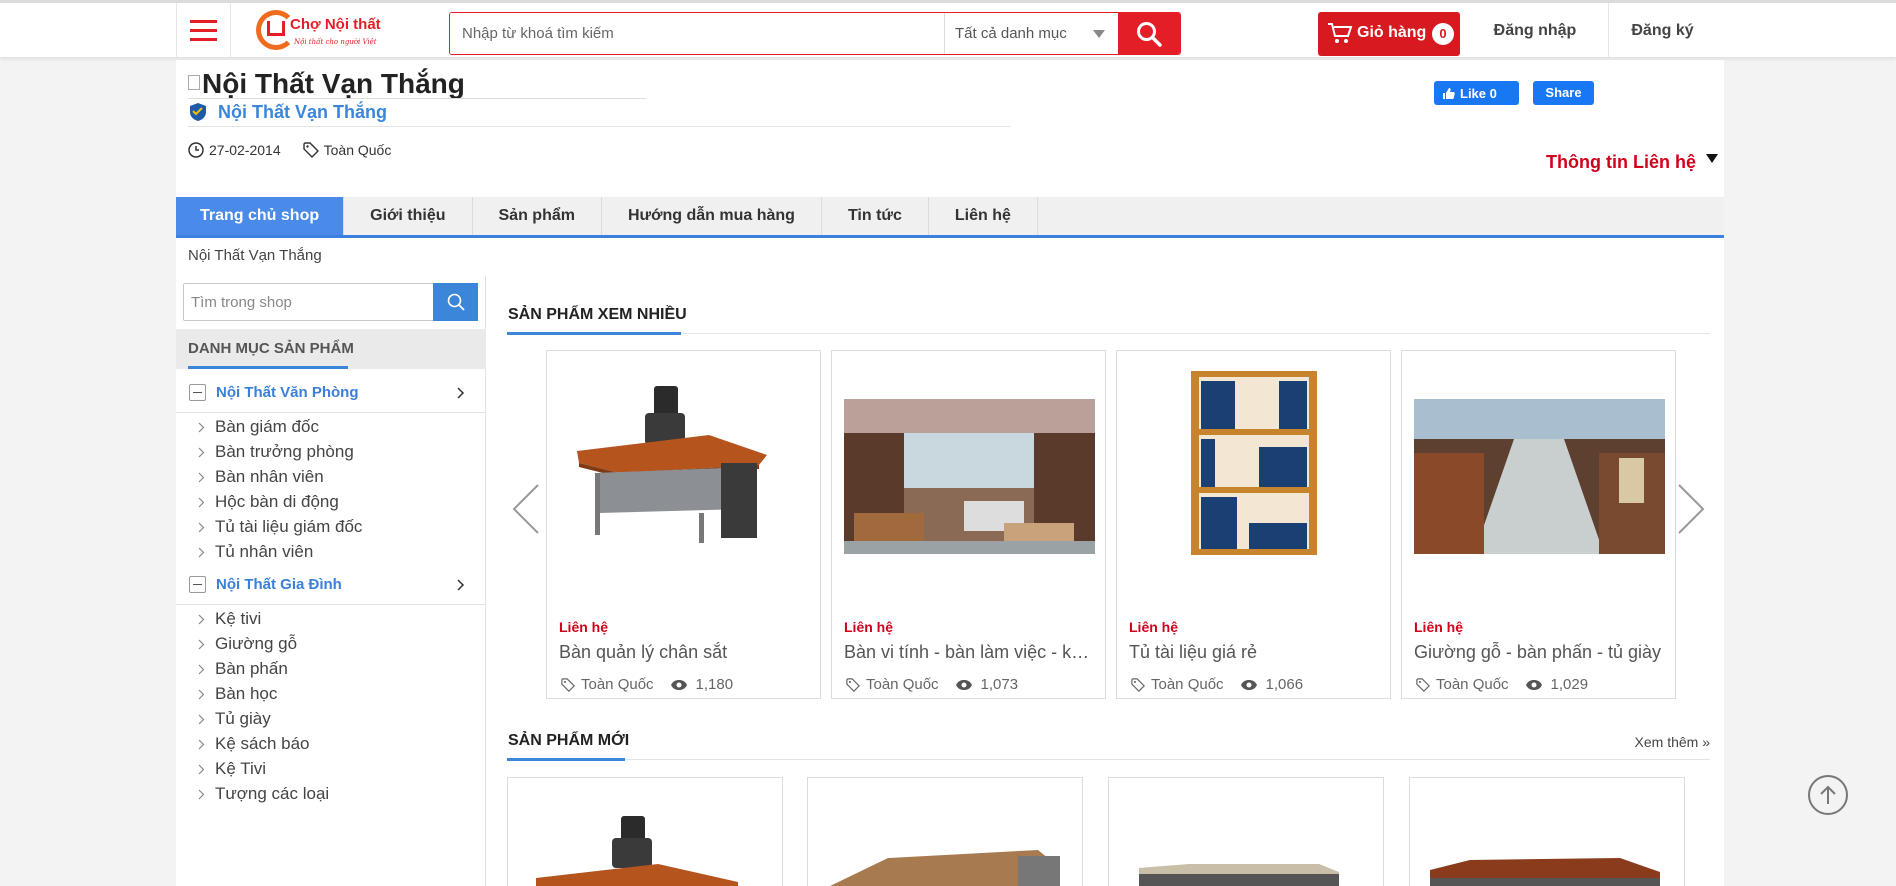  What do you see at coordinates (697, 33) in the screenshot?
I see `site-search-input` at bounding box center [697, 33].